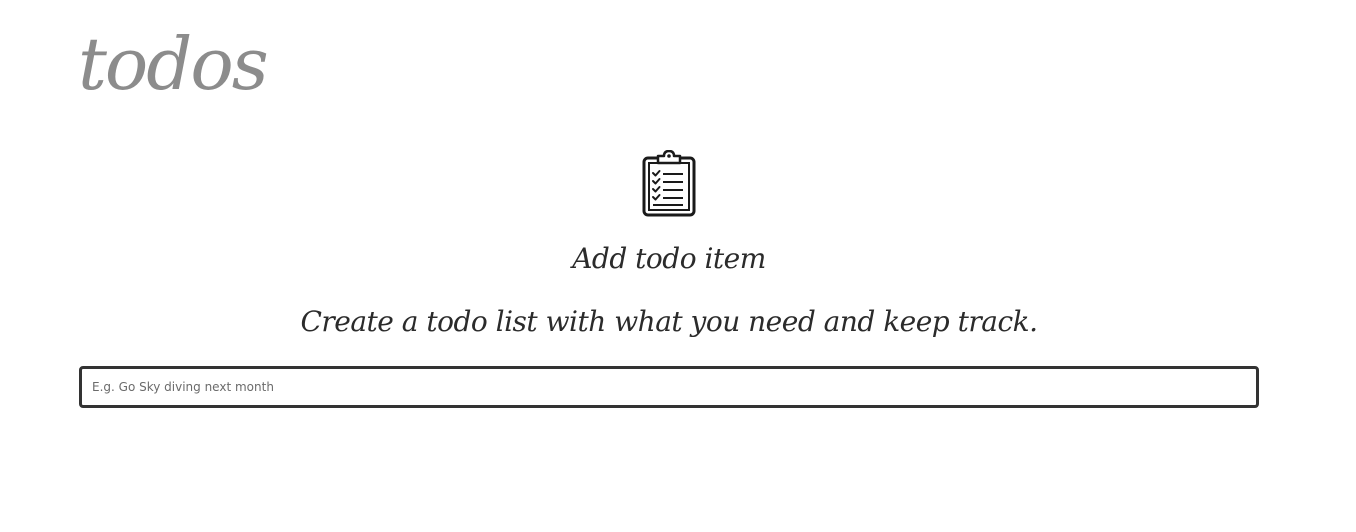  What do you see at coordinates (173, 64) in the screenshot?
I see `app-title: todos` at bounding box center [173, 64].